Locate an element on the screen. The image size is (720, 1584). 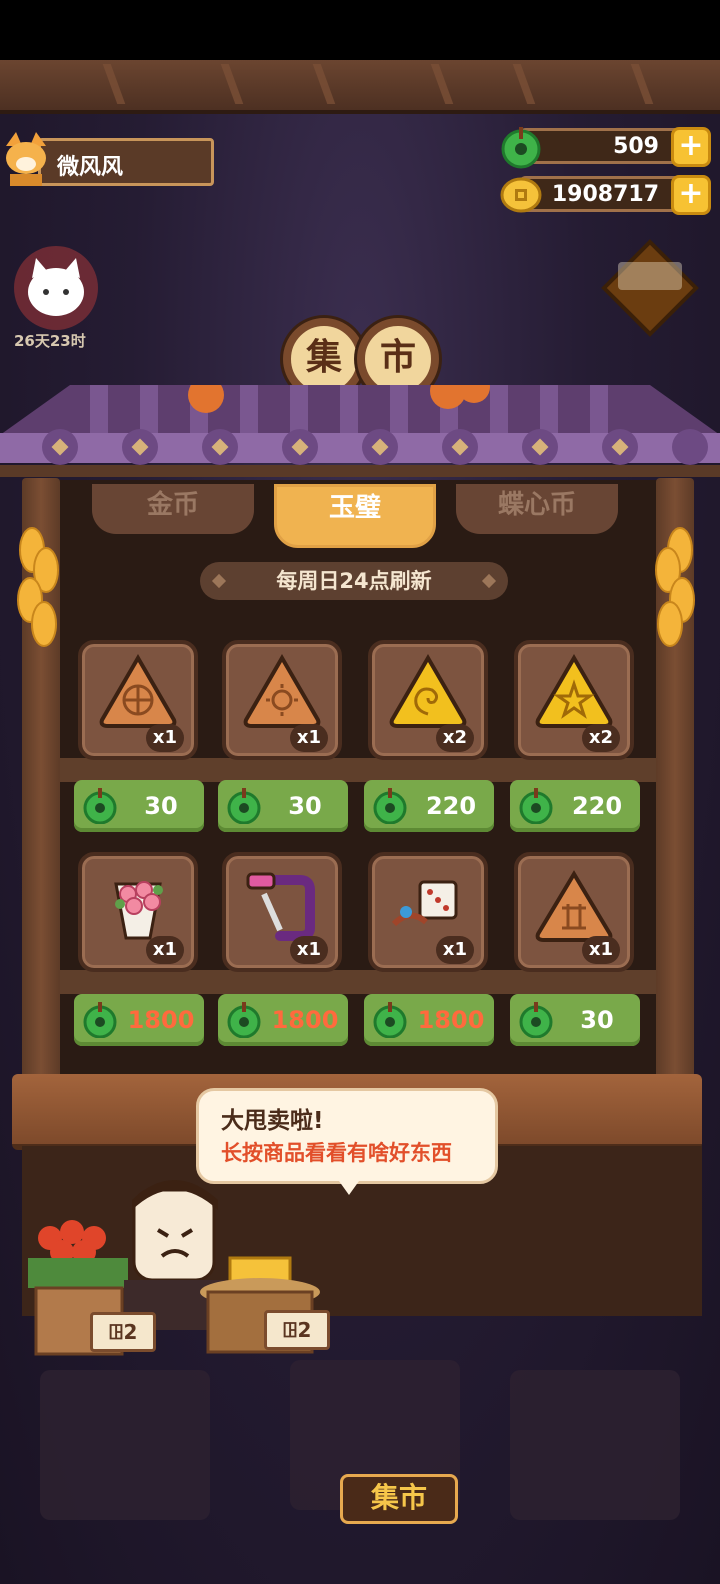
tab-gold-coin: 金币 is located at coordinates (173, 509).